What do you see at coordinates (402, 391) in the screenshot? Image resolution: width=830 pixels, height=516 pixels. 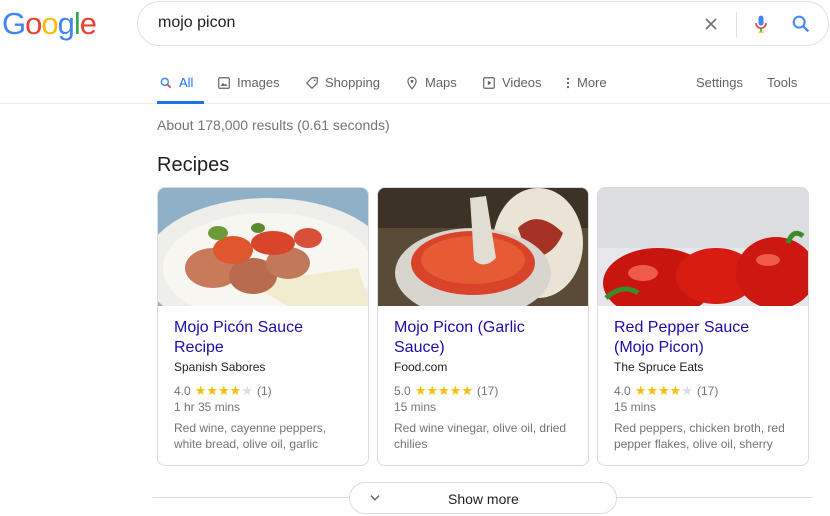 I see `rating-value: 5.0` at bounding box center [402, 391].